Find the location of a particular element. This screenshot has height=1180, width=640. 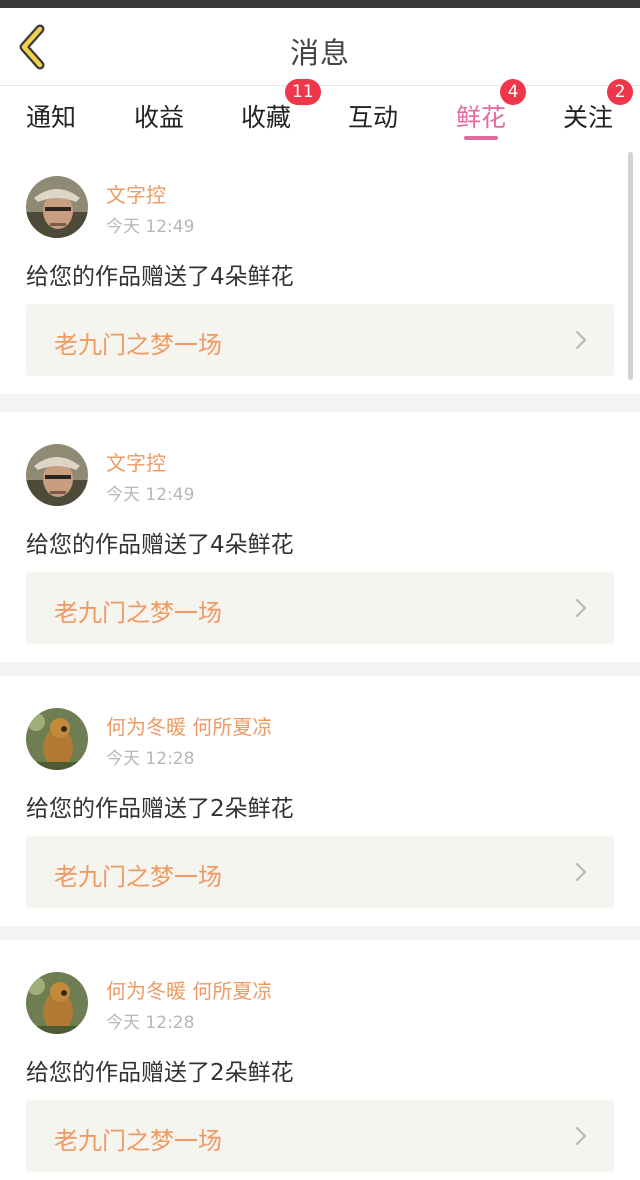

active-tab-indicator is located at coordinates (481, 138).